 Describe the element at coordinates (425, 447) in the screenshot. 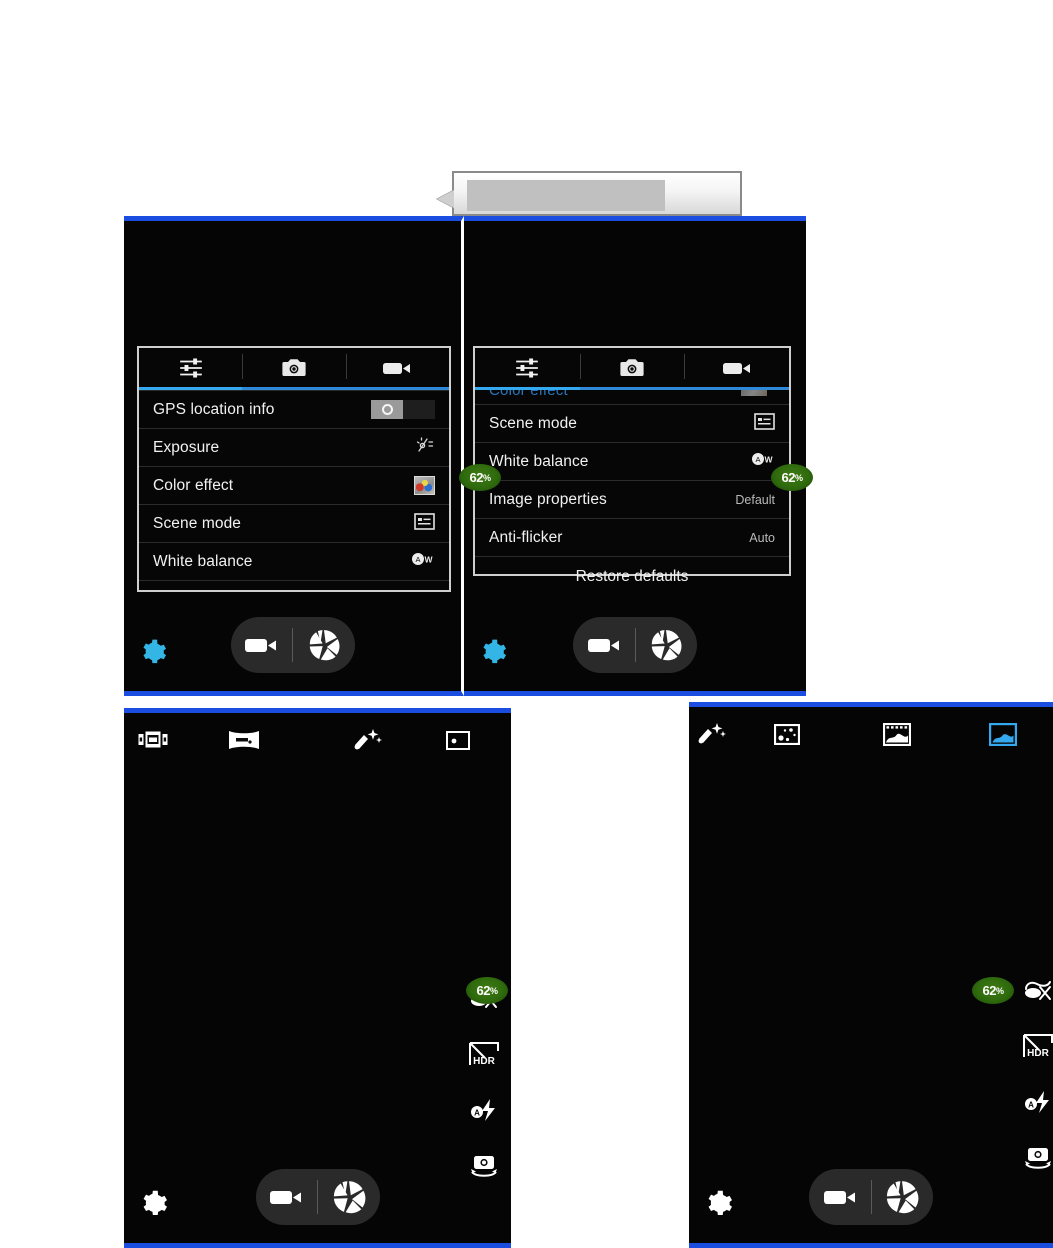

I see `exposure-icon` at that location.